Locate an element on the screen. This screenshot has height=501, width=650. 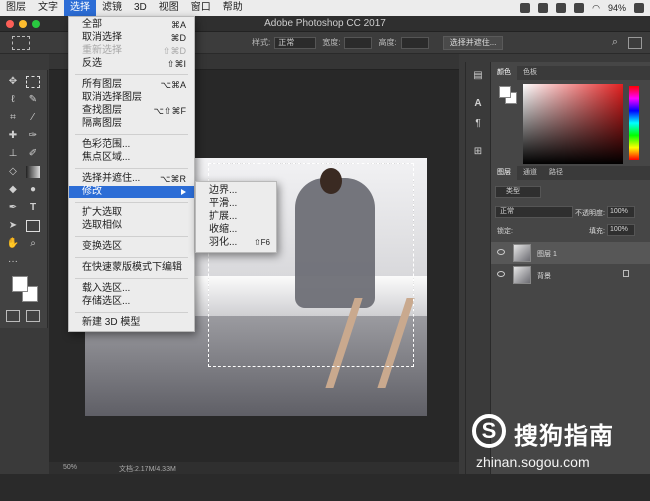
opacity-field: 100% is located at coordinates (621, 212).